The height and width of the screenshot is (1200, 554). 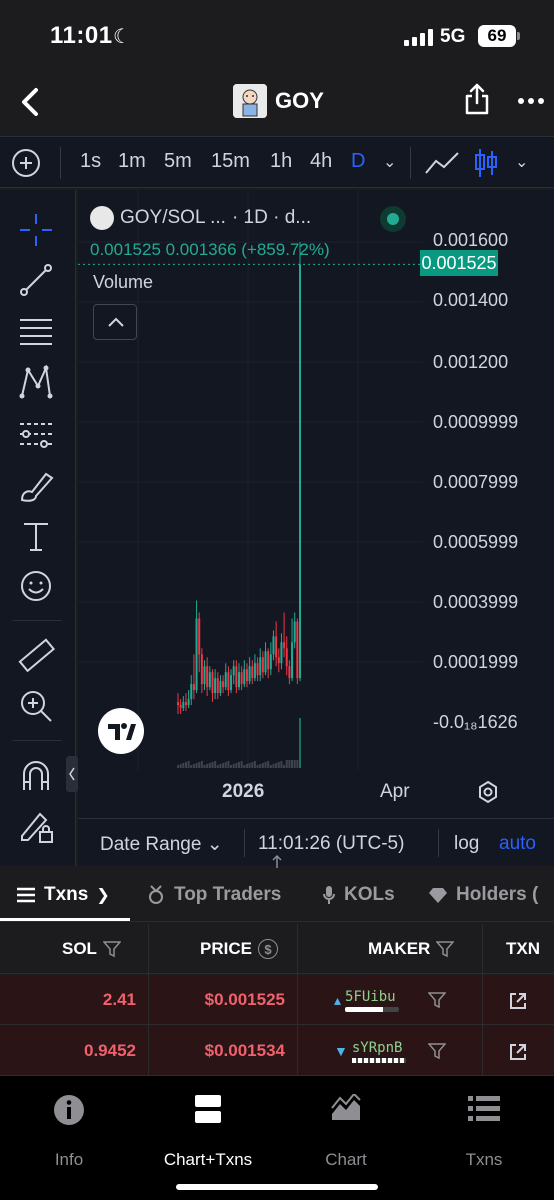 What do you see at coordinates (31, 102) in the screenshot?
I see `back-icon` at bounding box center [31, 102].